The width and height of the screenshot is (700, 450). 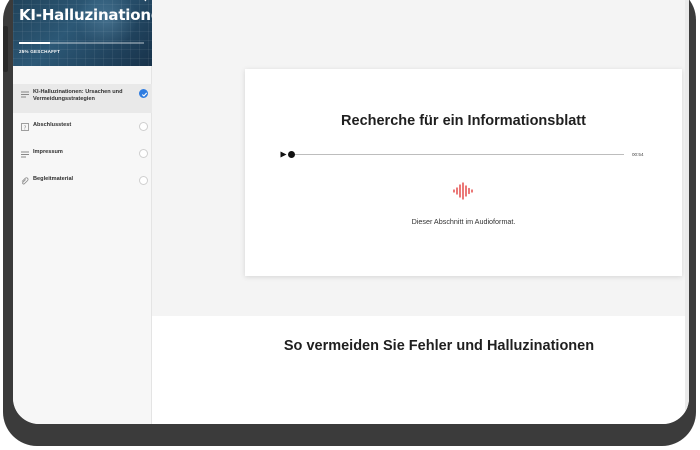 What do you see at coordinates (82, 33) in the screenshot?
I see `course-header: KI-Halluzinationen 25% GESCHAFFT` at bounding box center [82, 33].